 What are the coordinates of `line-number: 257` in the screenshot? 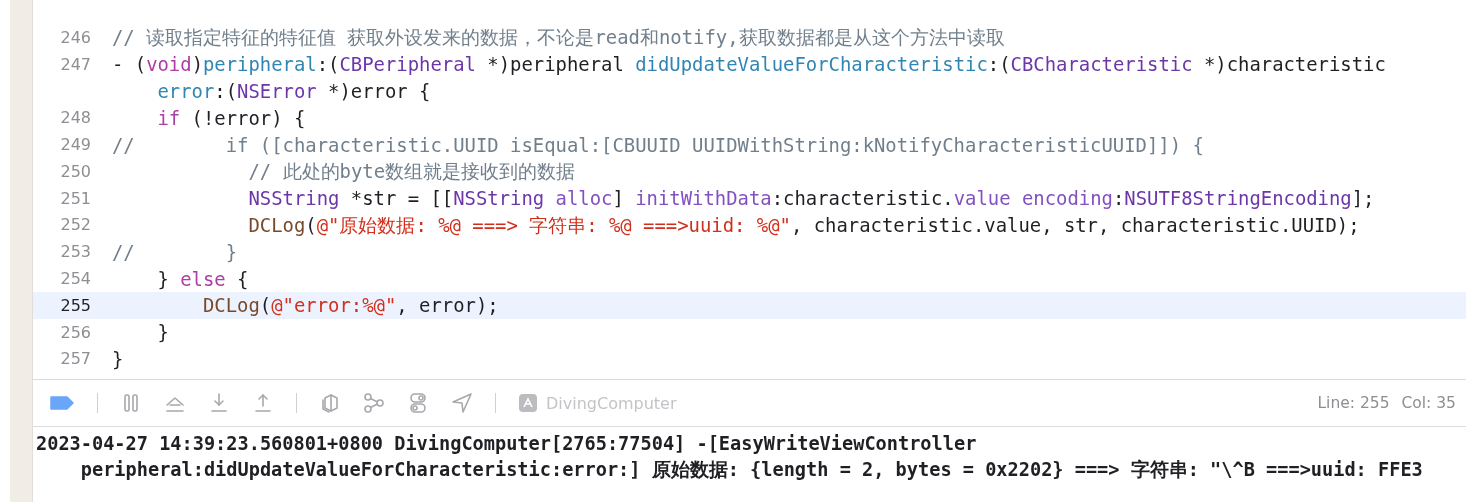 It's located at (75, 359).